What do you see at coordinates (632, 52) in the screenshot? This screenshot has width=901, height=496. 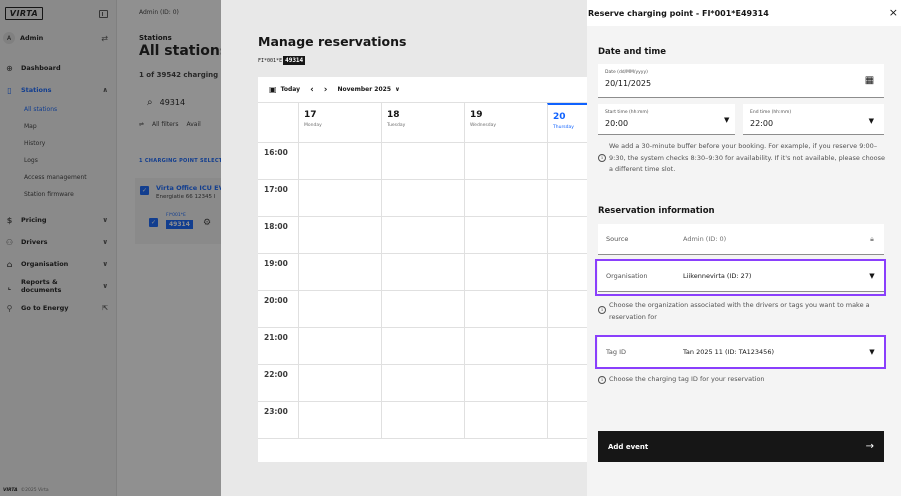 I see `date-time-heading: Date and time` at bounding box center [632, 52].